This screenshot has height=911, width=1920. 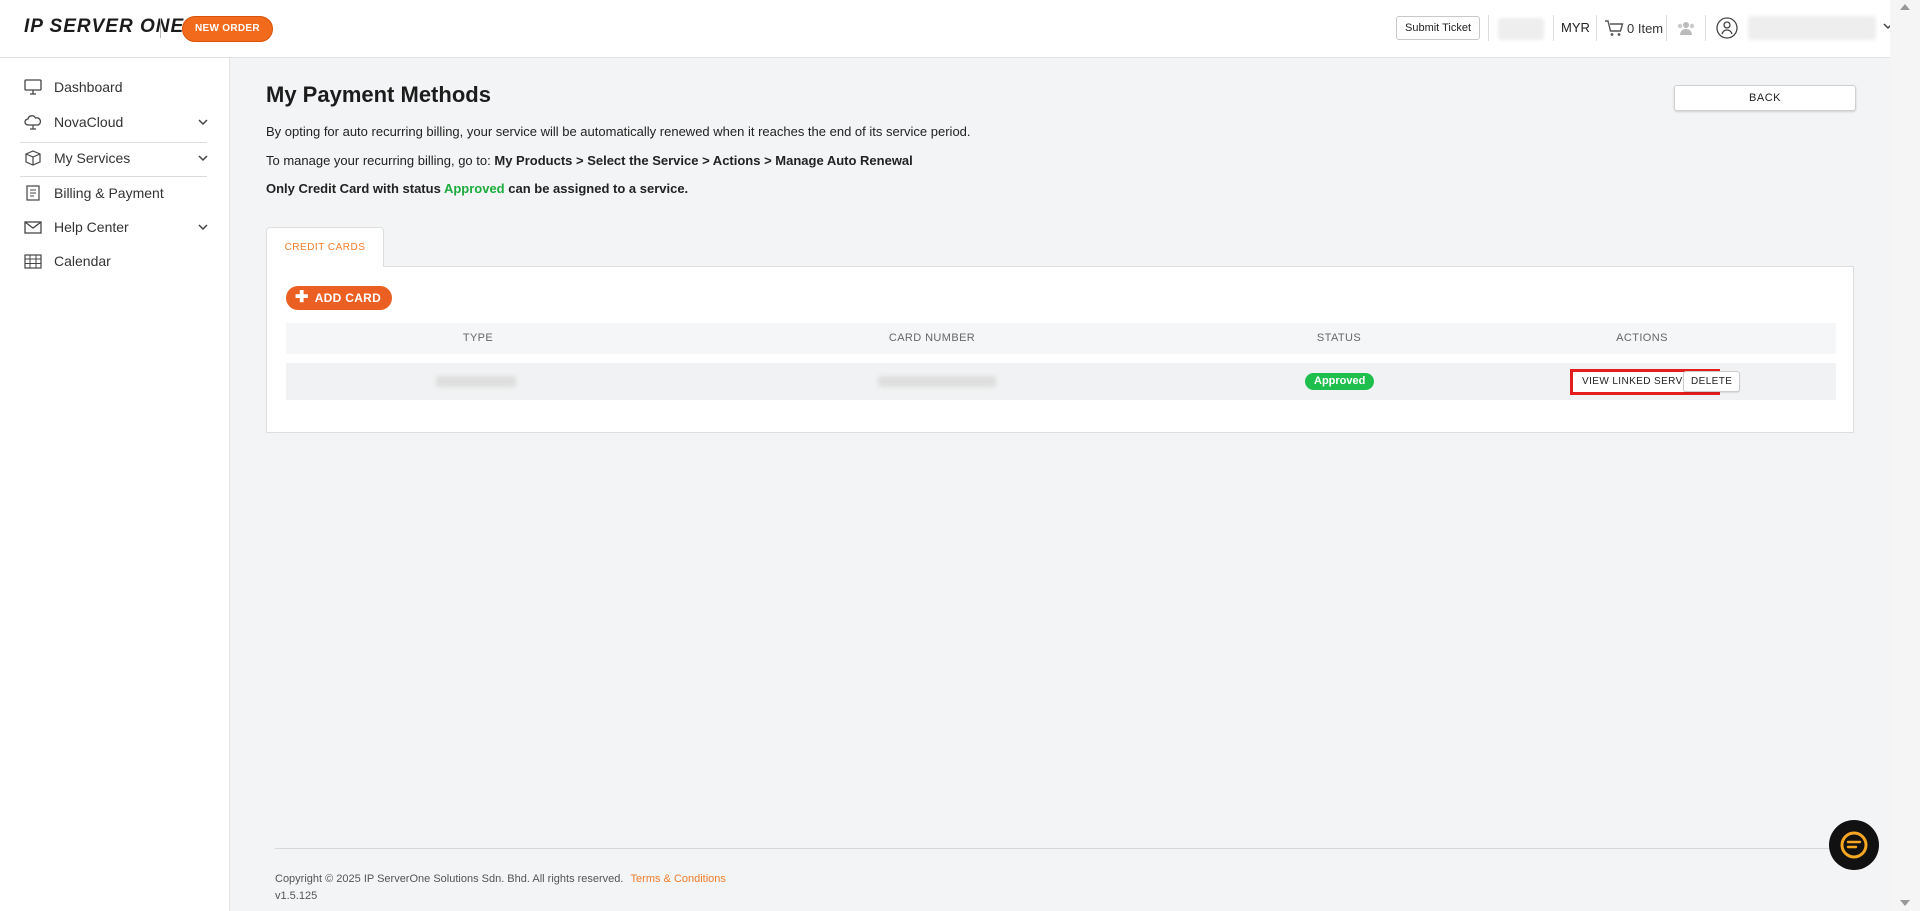 I want to click on sidebar-item-calendar: Calendar, so click(x=114, y=261).